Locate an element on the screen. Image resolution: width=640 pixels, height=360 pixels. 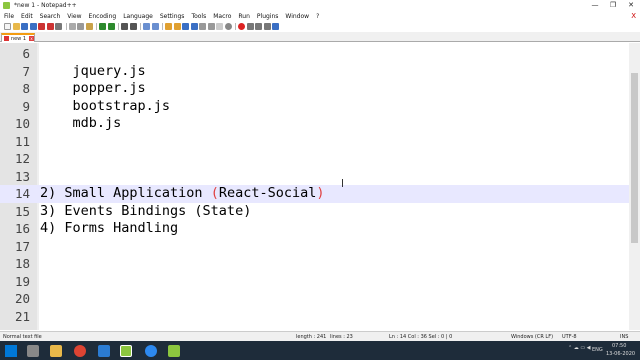
word-wrap-icon is located at coordinates (177, 26).